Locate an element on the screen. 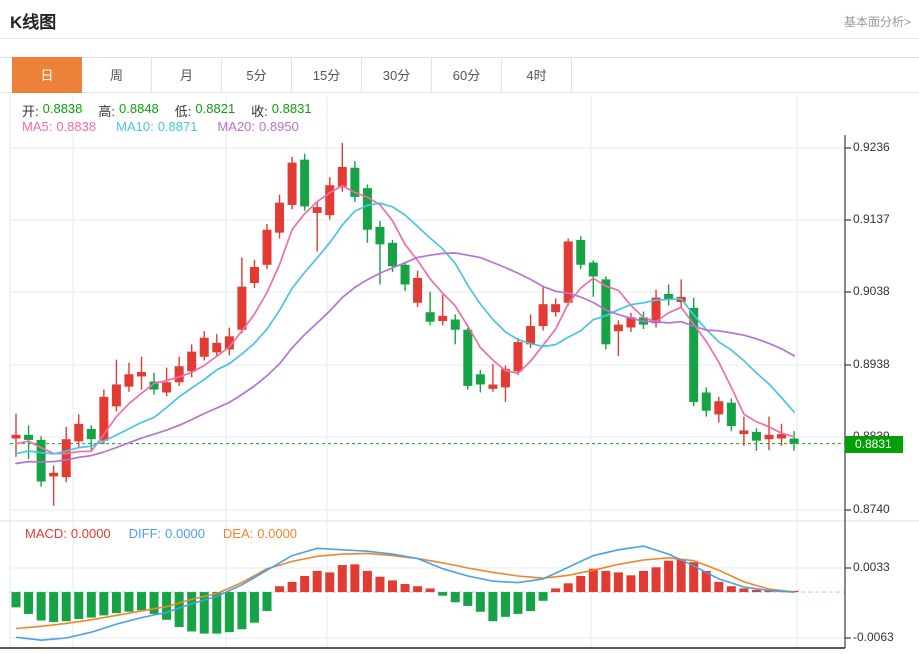 The width and height of the screenshot is (919, 654). high-value: 0.8848 is located at coordinates (139, 108).